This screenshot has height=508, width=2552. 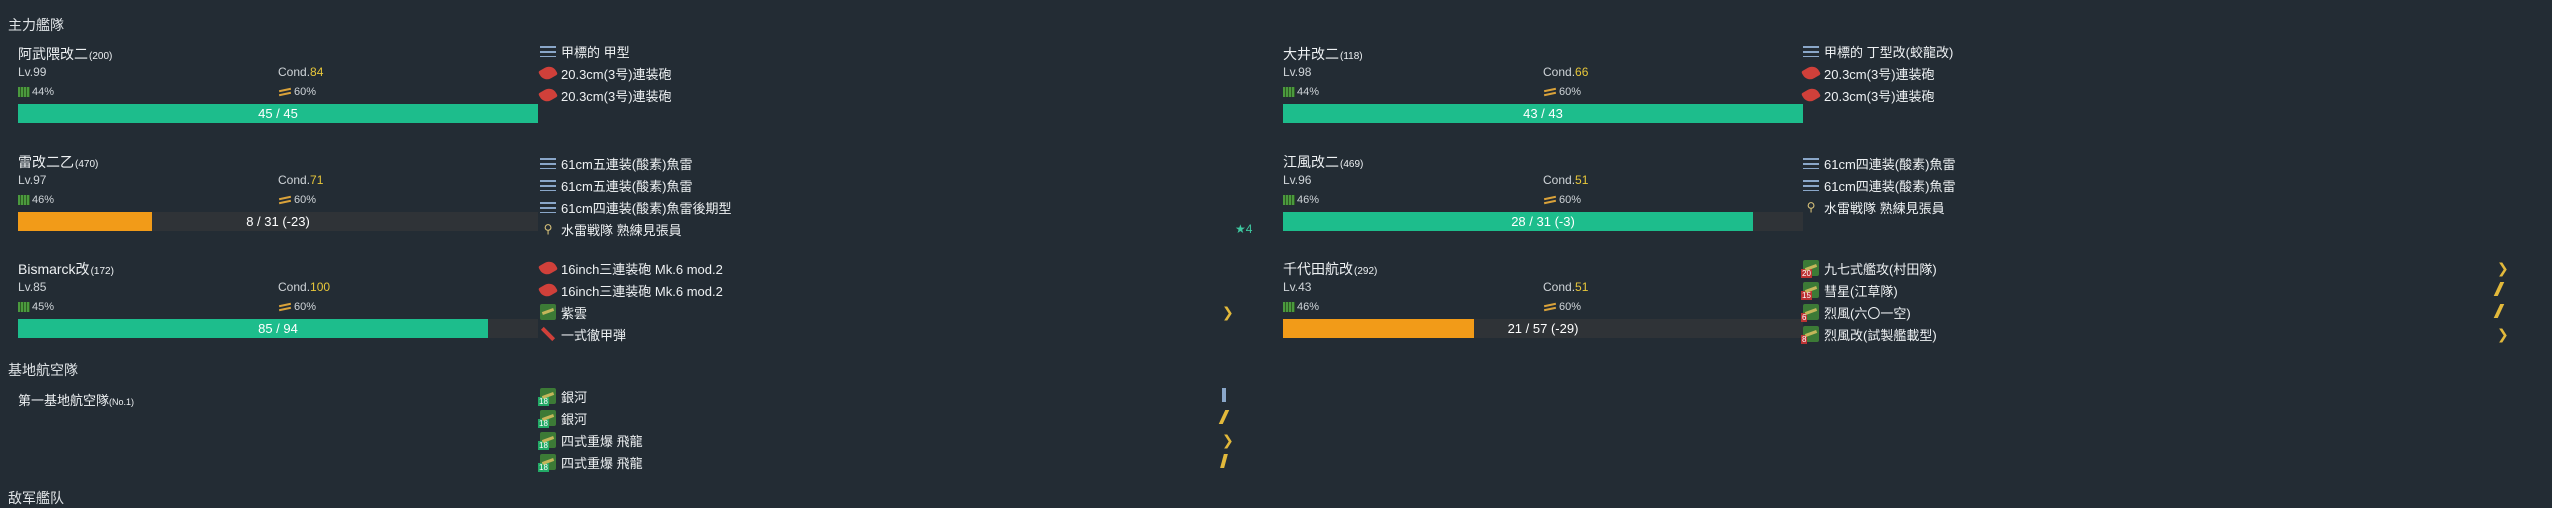 What do you see at coordinates (1323, 162) in the screenshot?
I see `ship-name: 江風改二(469)` at bounding box center [1323, 162].